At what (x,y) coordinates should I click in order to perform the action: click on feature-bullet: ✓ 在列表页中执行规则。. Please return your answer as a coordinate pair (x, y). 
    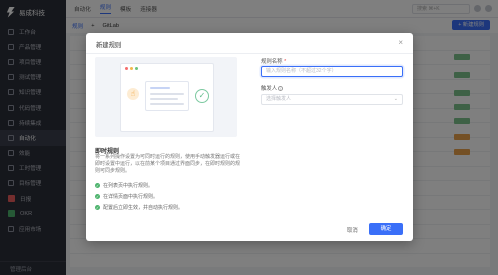
    Looking at the image, I should click on (124, 186).